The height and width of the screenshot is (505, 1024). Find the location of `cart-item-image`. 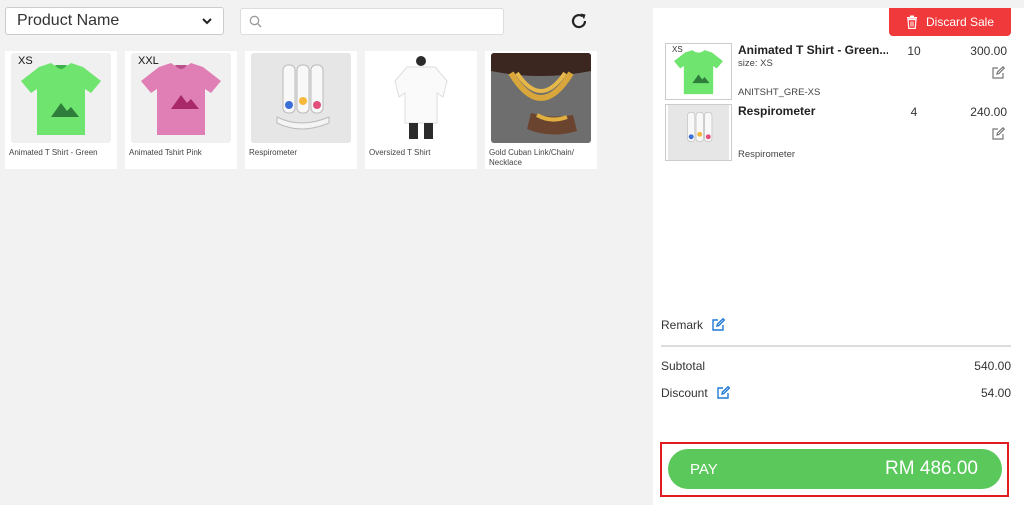

cart-item-image is located at coordinates (698, 132).